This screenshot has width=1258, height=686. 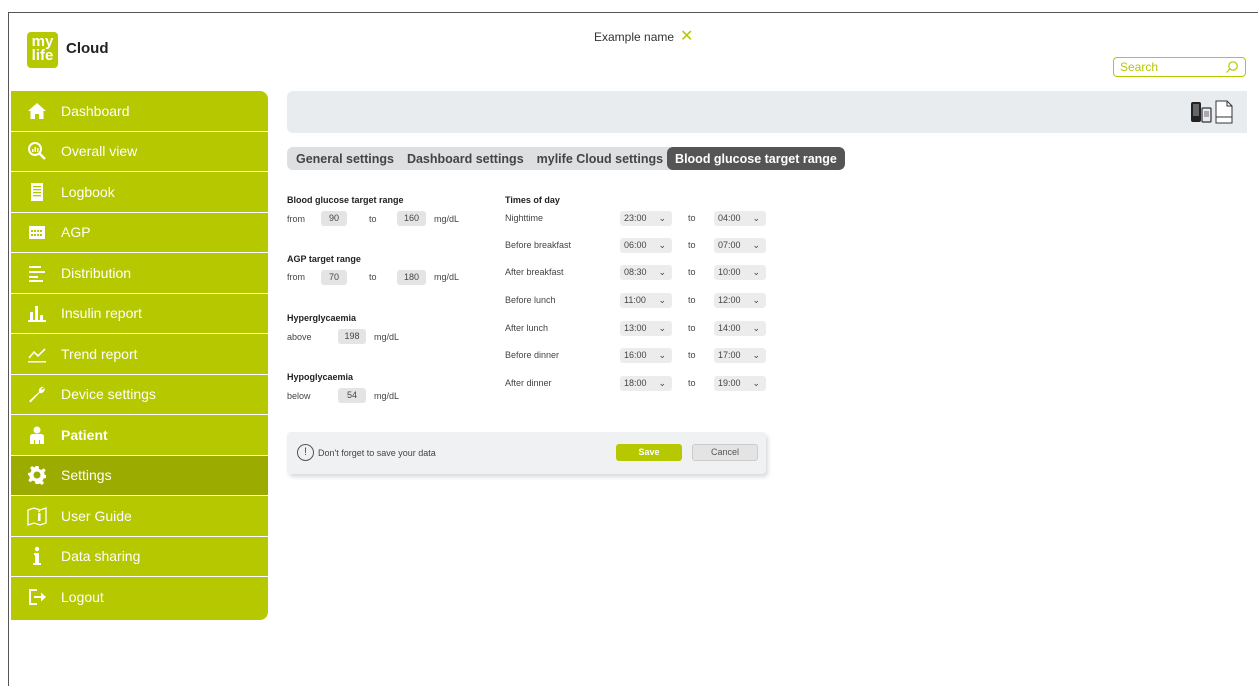 What do you see at coordinates (729, 218) in the screenshot?
I see `time-to-value: 04:00` at bounding box center [729, 218].